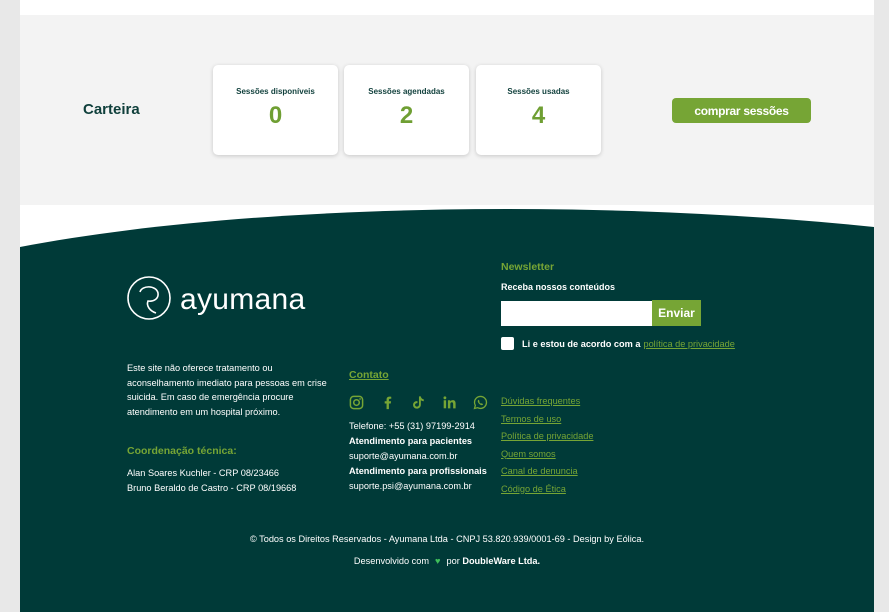  I want to click on facebook-icon, so click(387, 402).